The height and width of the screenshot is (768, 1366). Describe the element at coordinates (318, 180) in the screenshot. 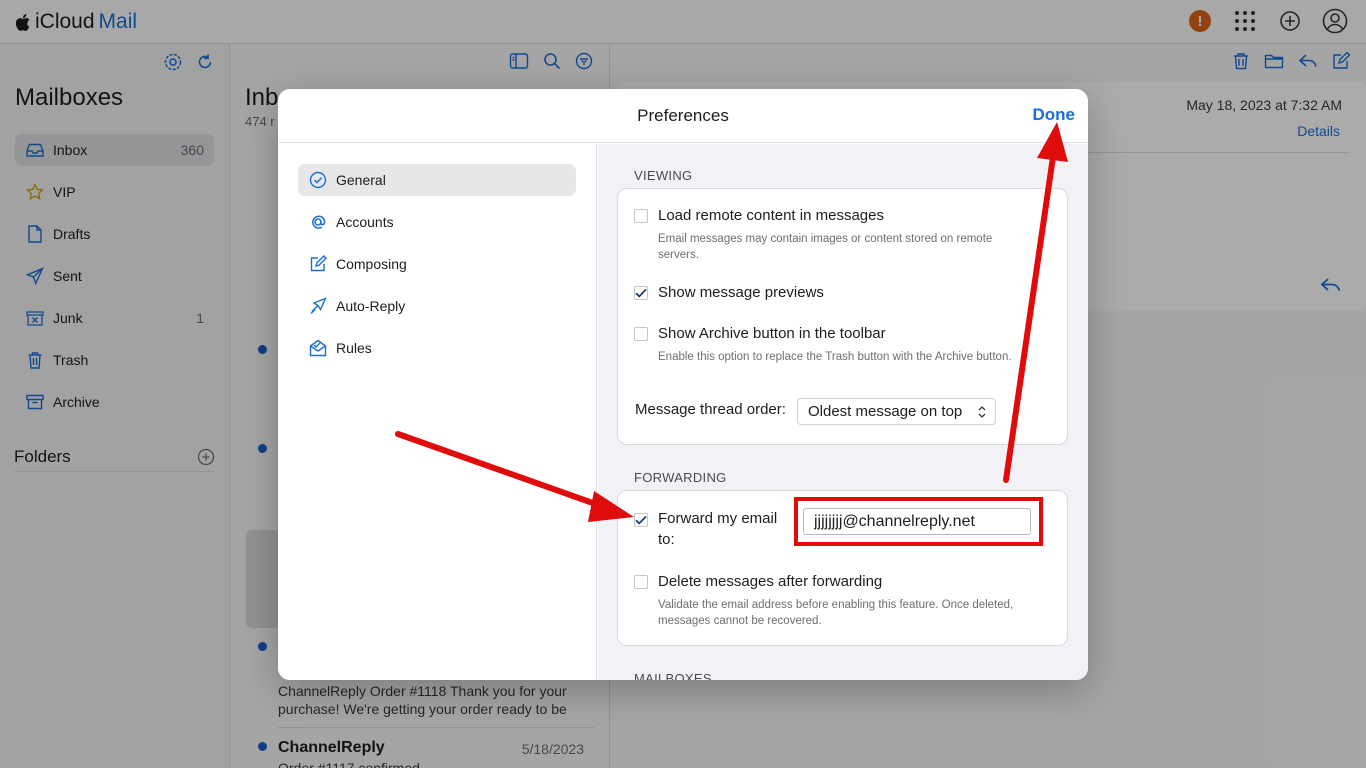

I see `check-circle-icon` at that location.